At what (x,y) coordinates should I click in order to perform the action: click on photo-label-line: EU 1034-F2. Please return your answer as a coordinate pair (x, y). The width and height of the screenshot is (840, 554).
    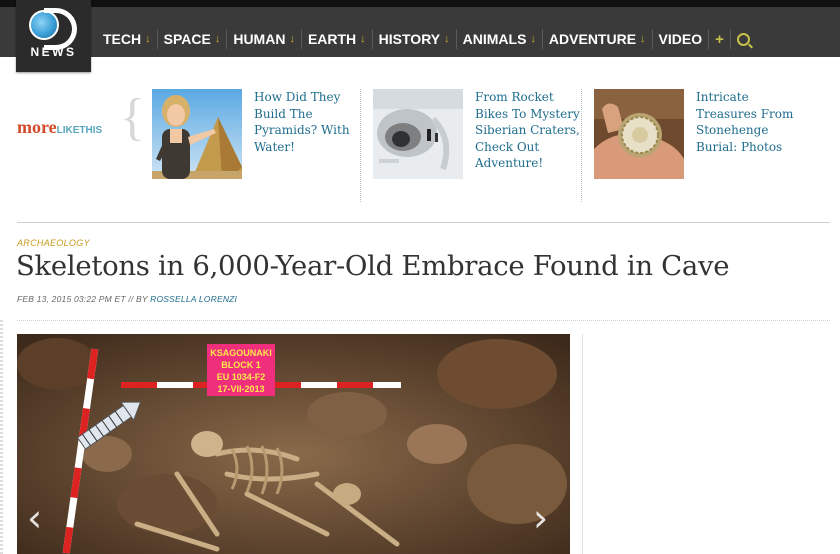
    Looking at the image, I should click on (241, 377).